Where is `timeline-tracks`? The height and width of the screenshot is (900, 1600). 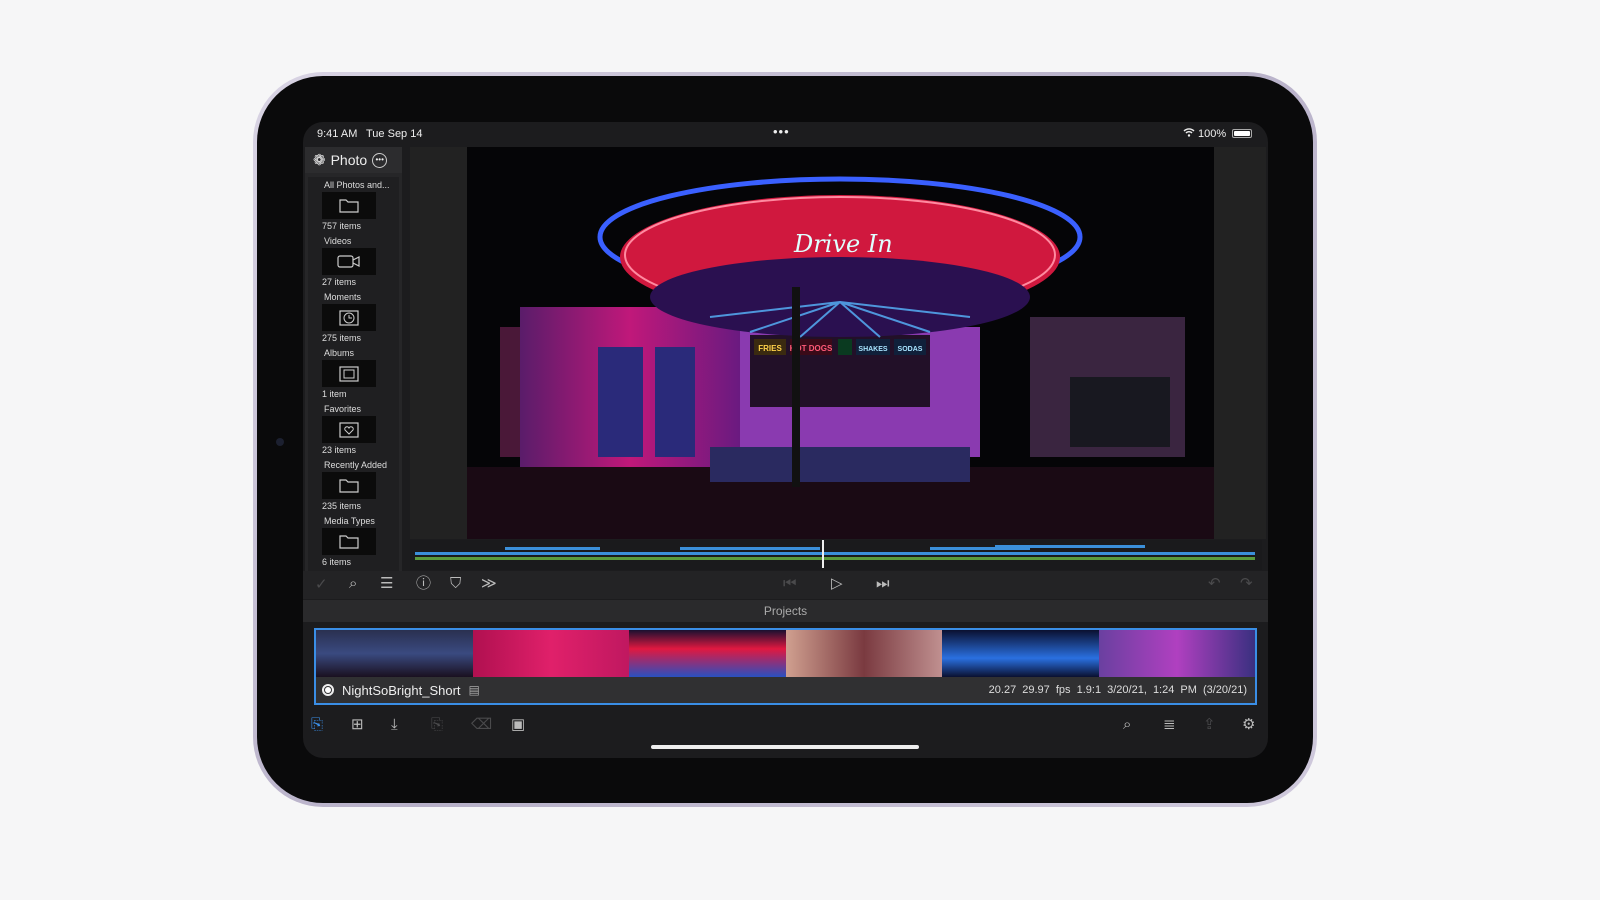 timeline-tracks is located at coordinates (835, 554).